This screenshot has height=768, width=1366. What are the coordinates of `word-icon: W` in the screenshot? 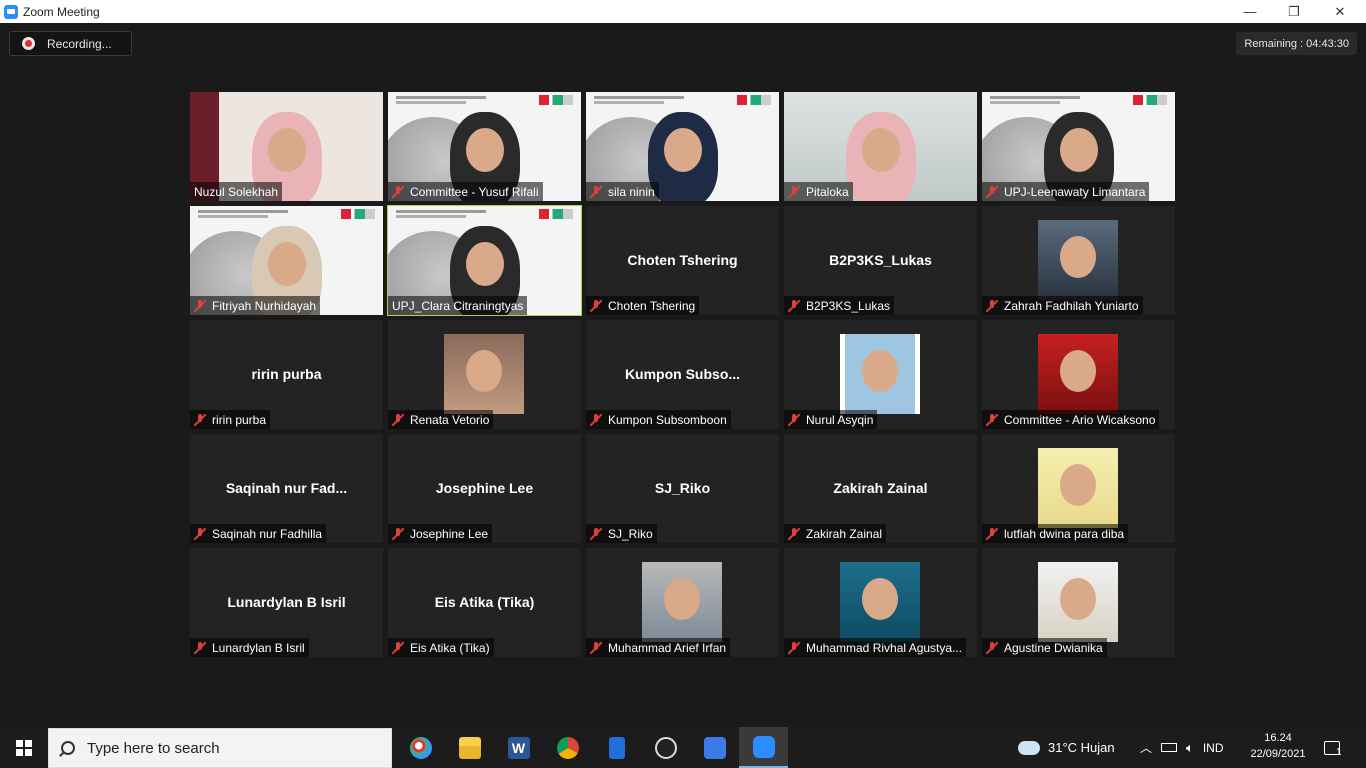 It's located at (518, 747).